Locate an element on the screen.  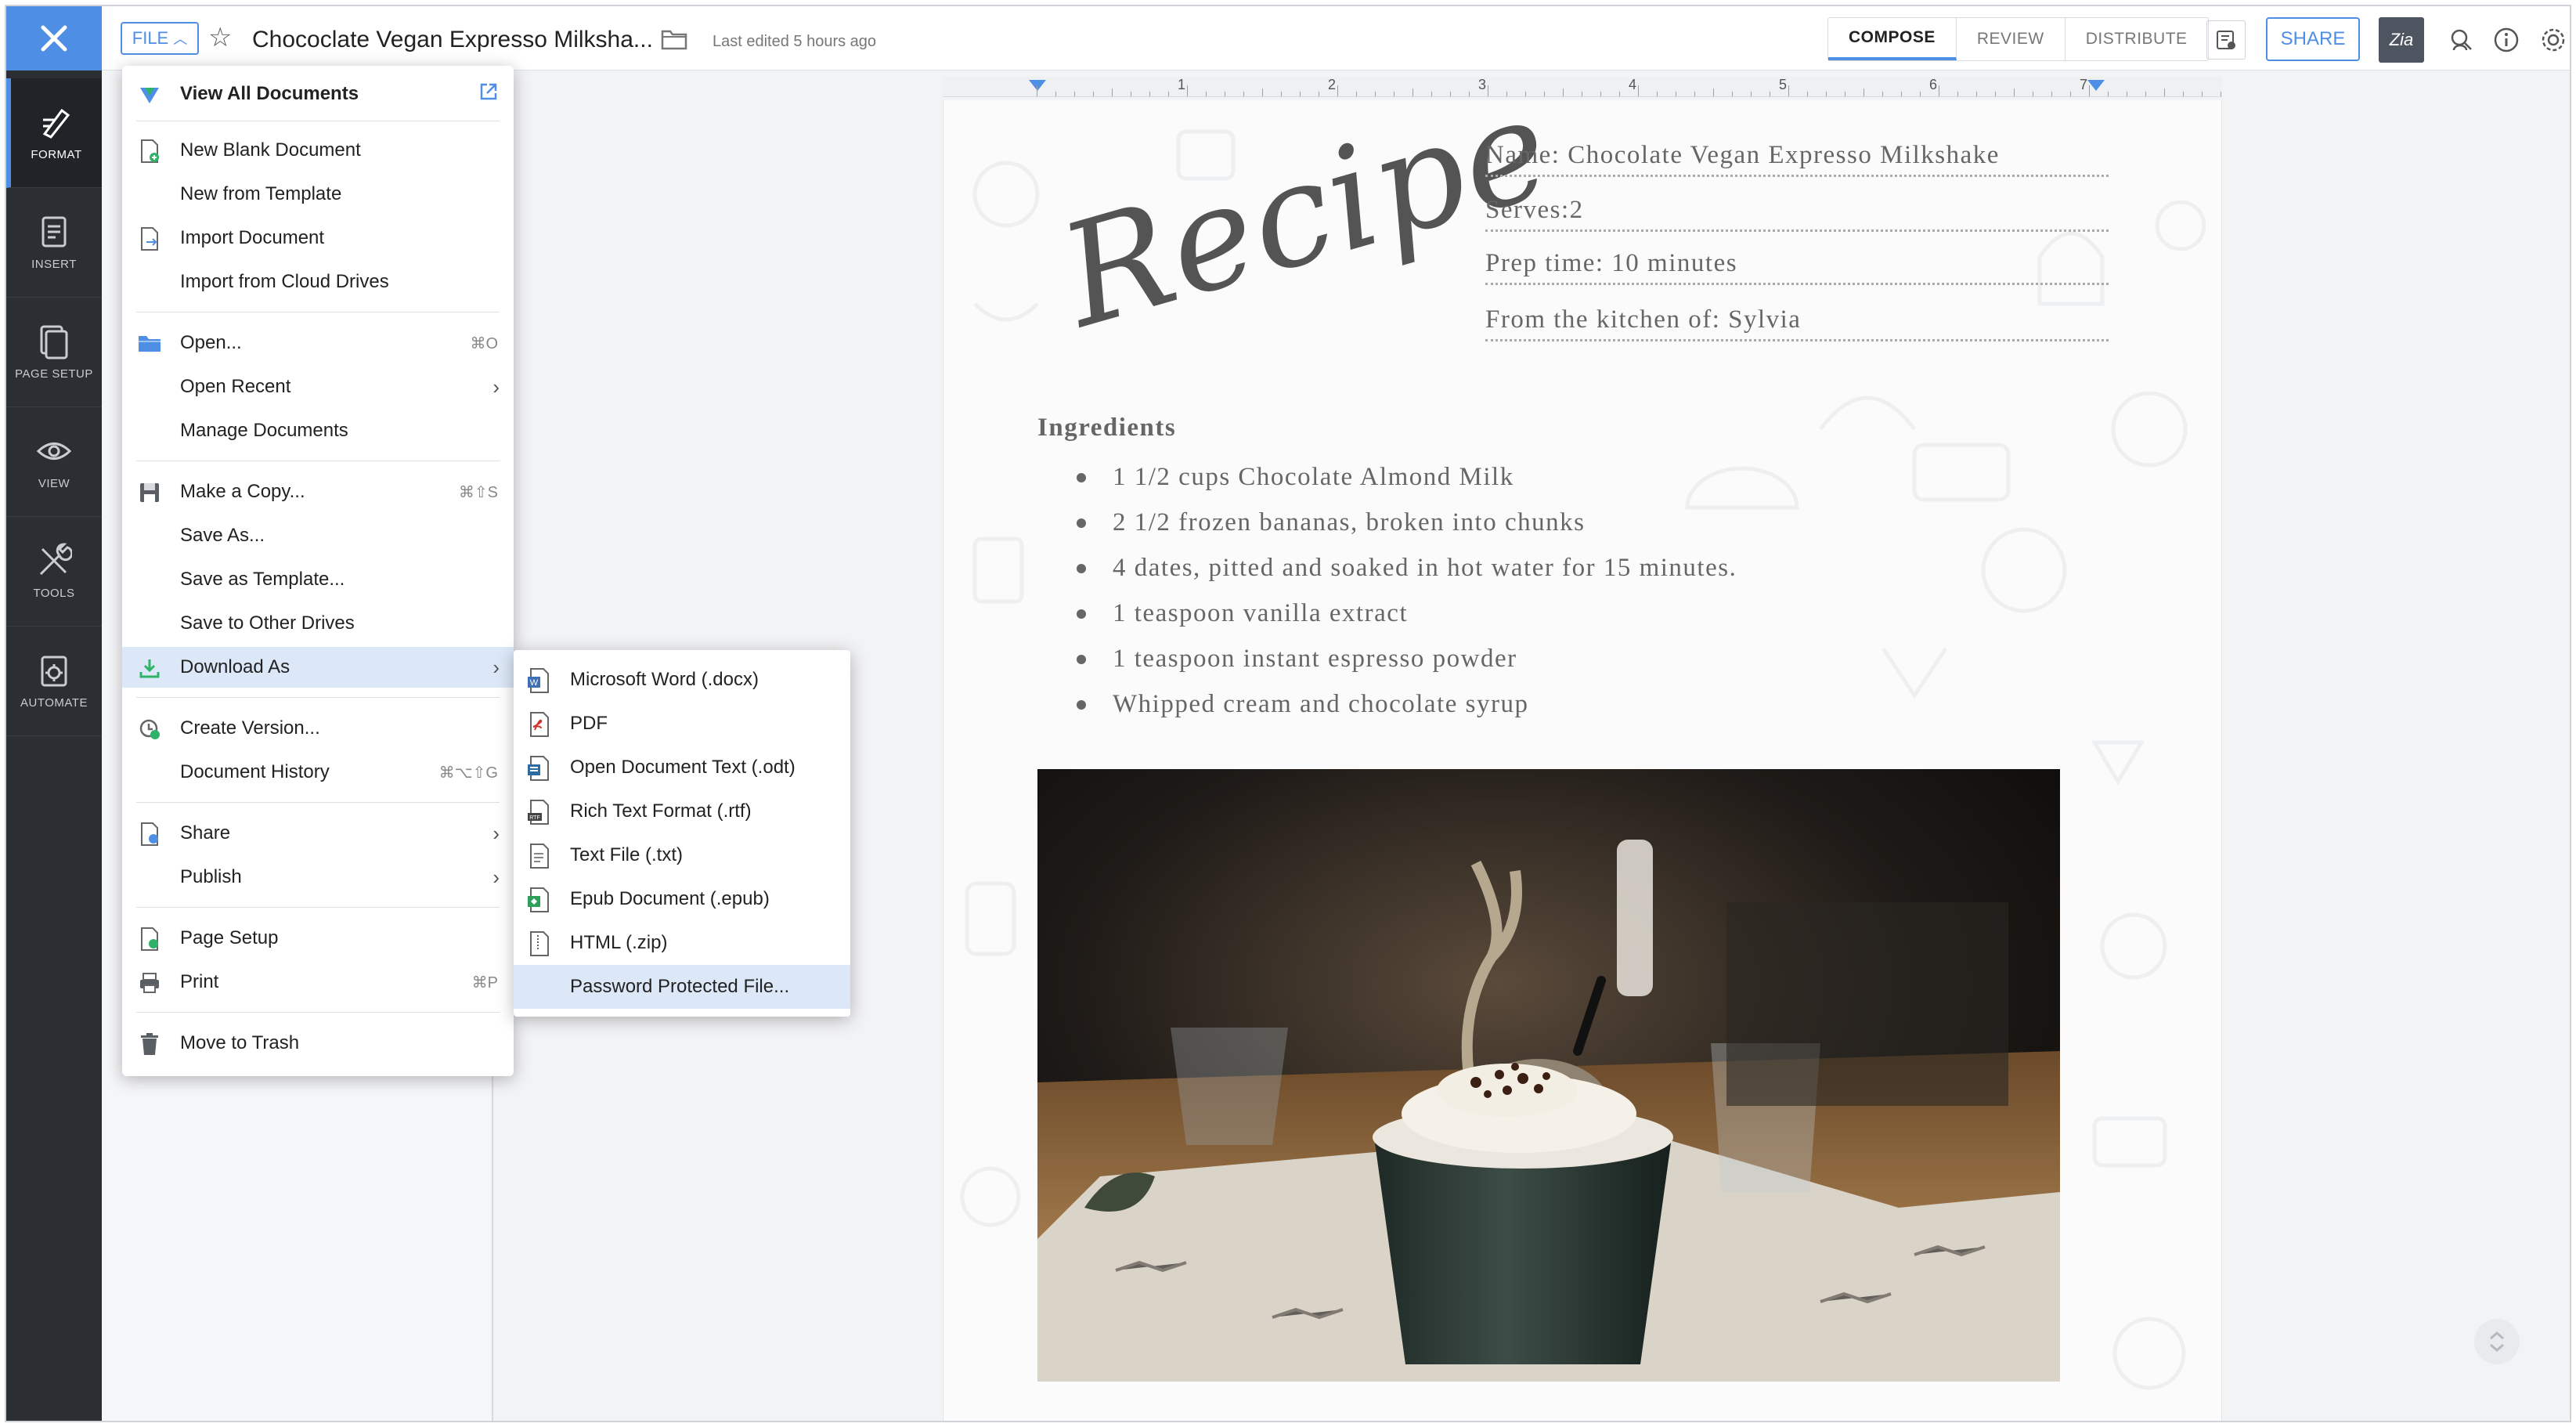
version-icon is located at coordinates (149, 729).